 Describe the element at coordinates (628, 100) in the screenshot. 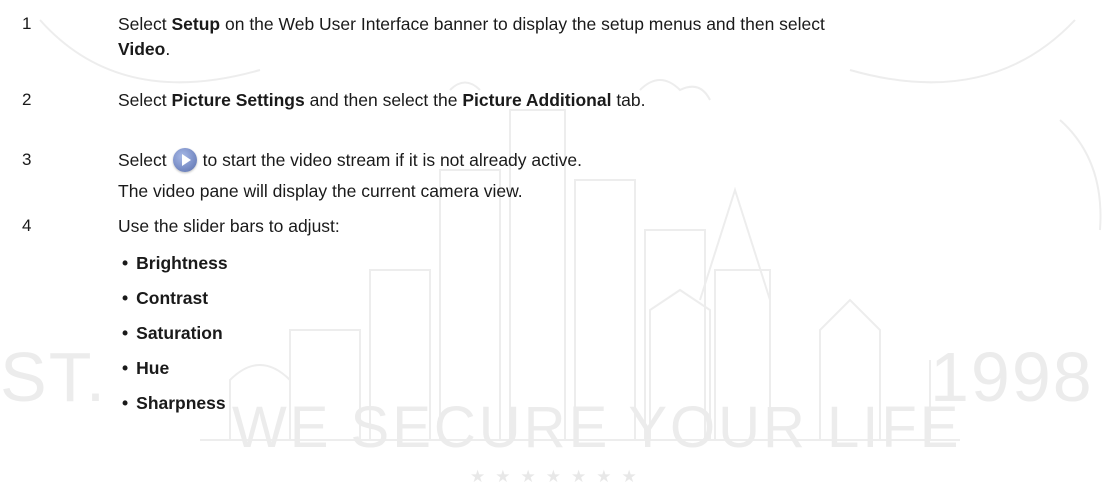

I see `step-2-text-end: tab.` at that location.